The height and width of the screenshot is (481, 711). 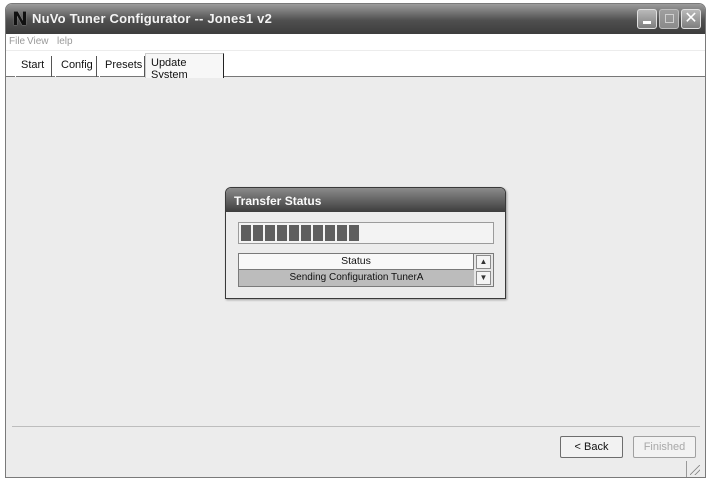 I want to click on scroll-up-button: ▲, so click(x=483, y=262).